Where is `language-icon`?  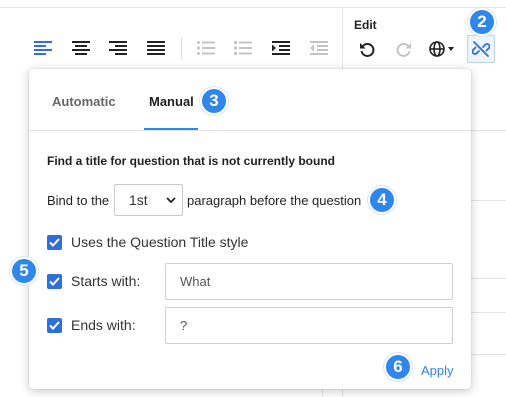
language-icon is located at coordinates (442, 49).